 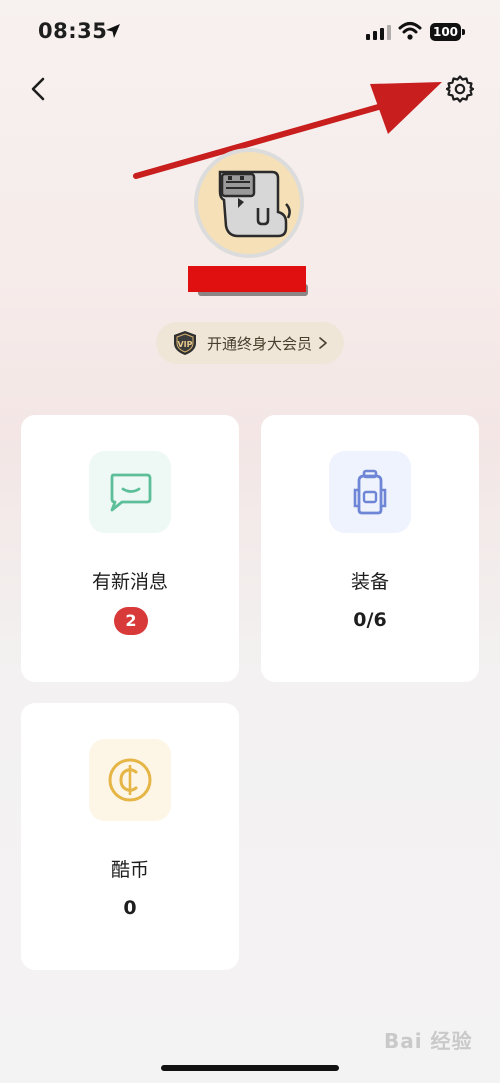 What do you see at coordinates (130, 908) in the screenshot?
I see `coins-count: 0` at bounding box center [130, 908].